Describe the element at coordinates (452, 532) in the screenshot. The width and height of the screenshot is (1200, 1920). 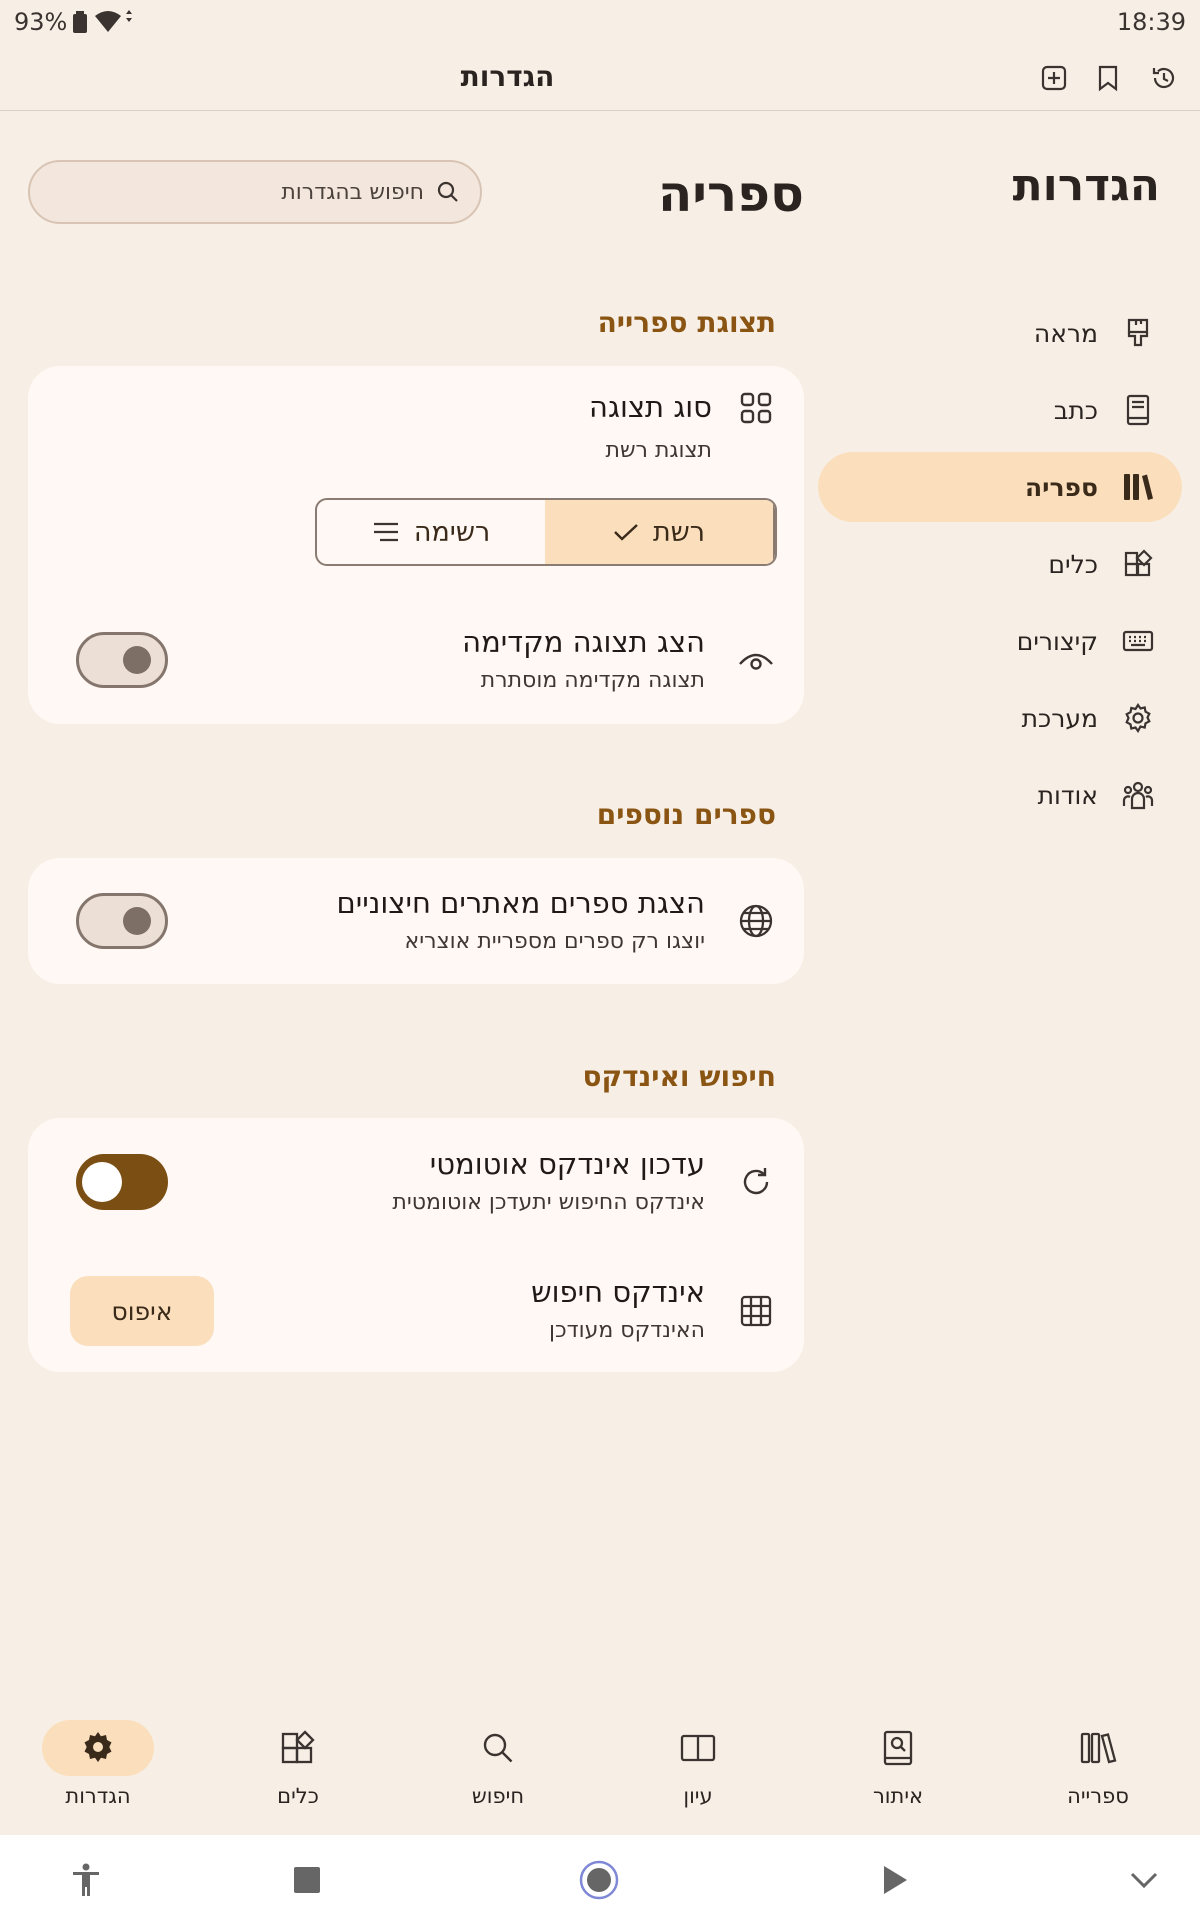
I see `list-option-label: רשימה` at that location.